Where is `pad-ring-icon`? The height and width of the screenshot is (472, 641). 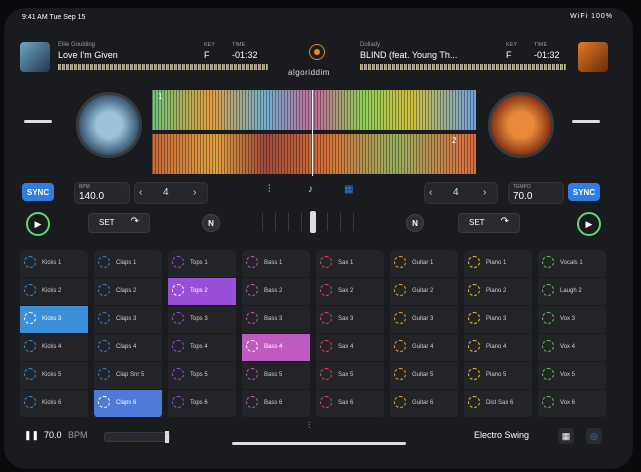 pad-ring-icon is located at coordinates (252, 262).